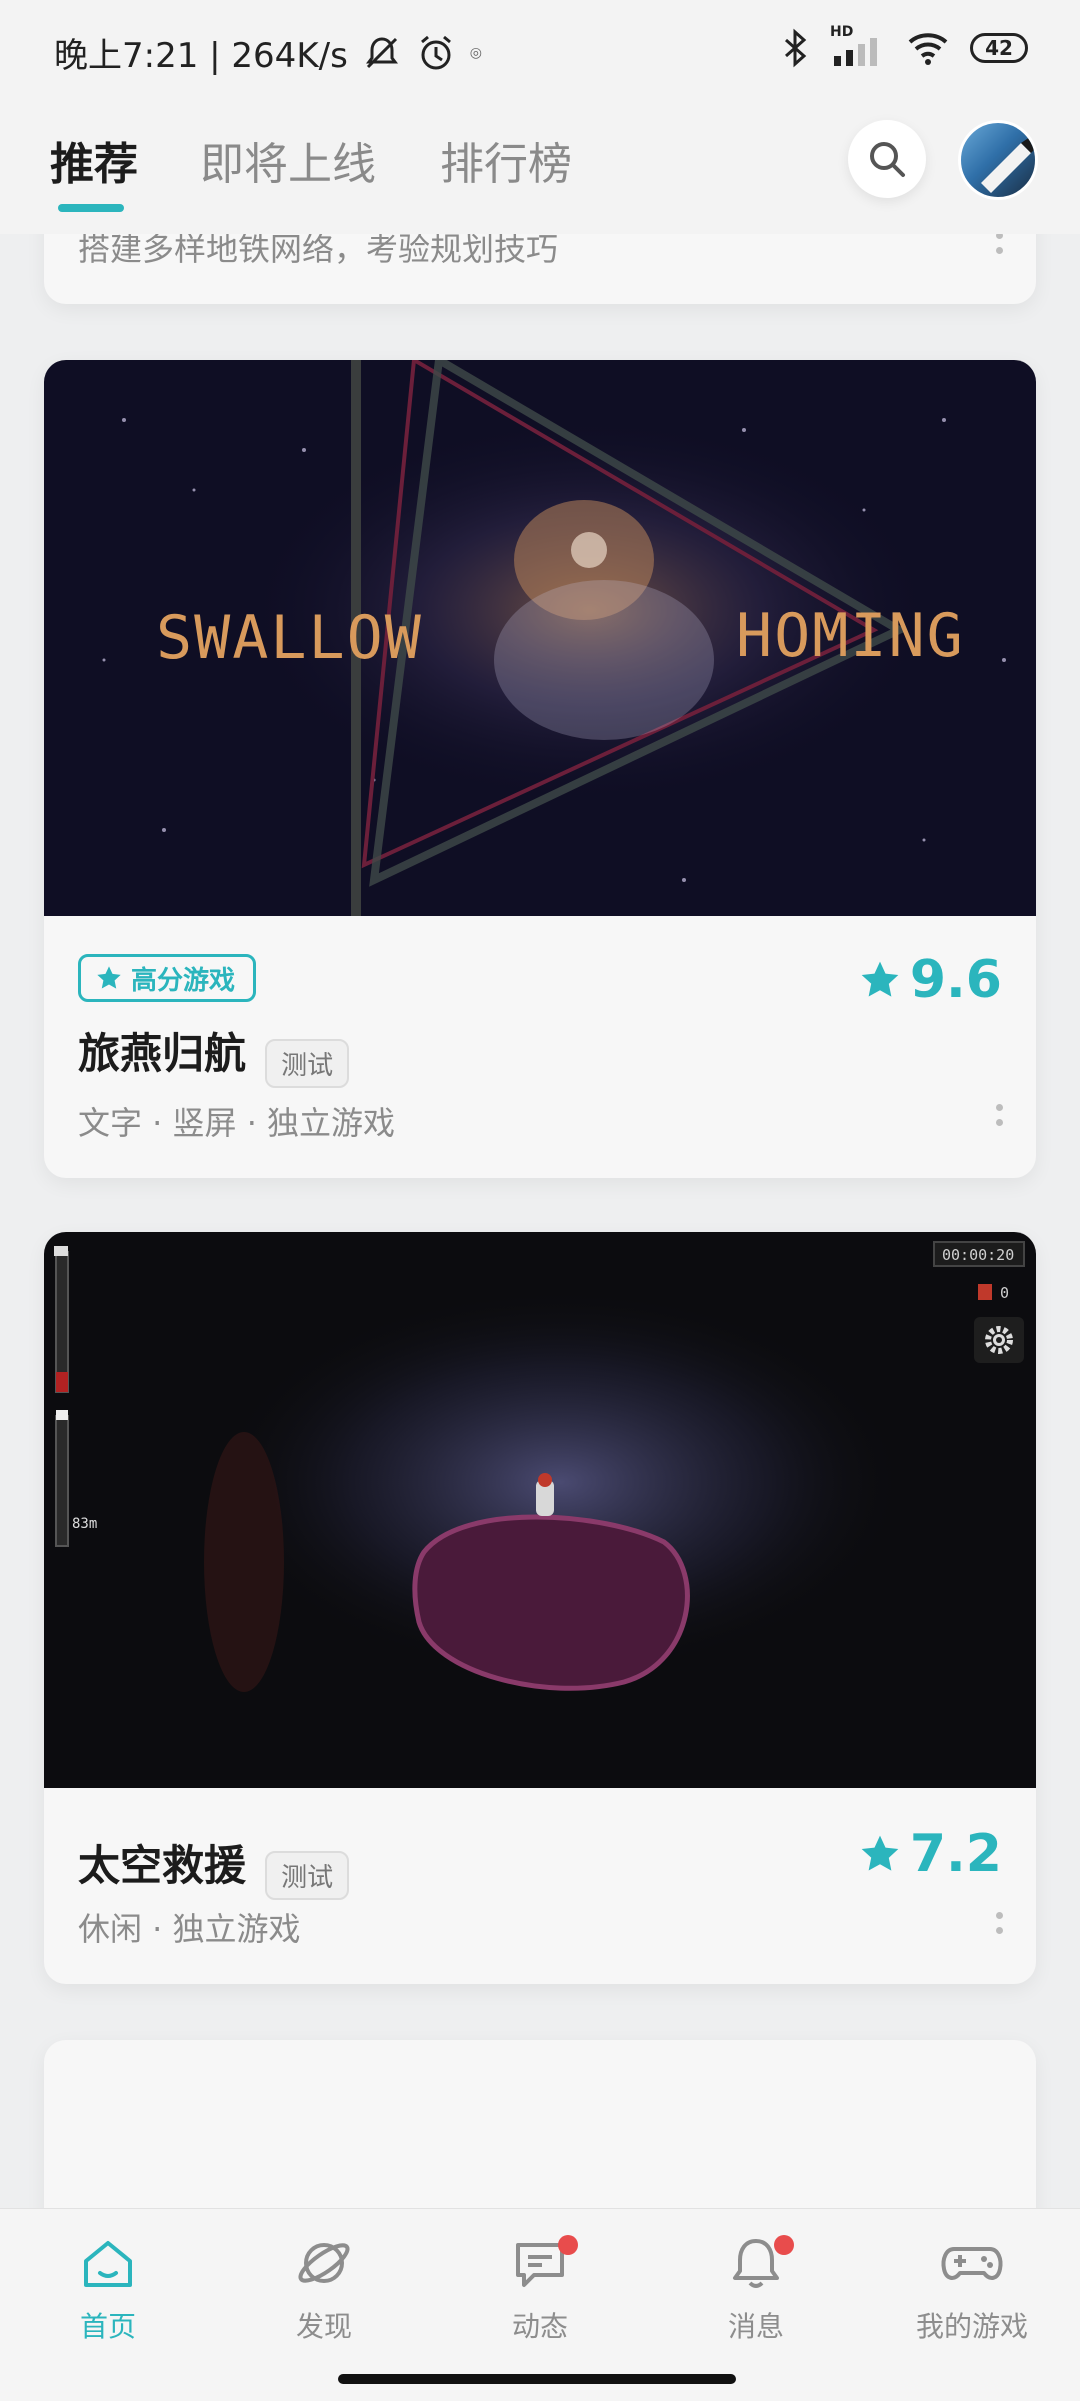 Image resolution: width=1080 pixels, height=2401 pixels. I want to click on star-badge-icon, so click(109, 977).